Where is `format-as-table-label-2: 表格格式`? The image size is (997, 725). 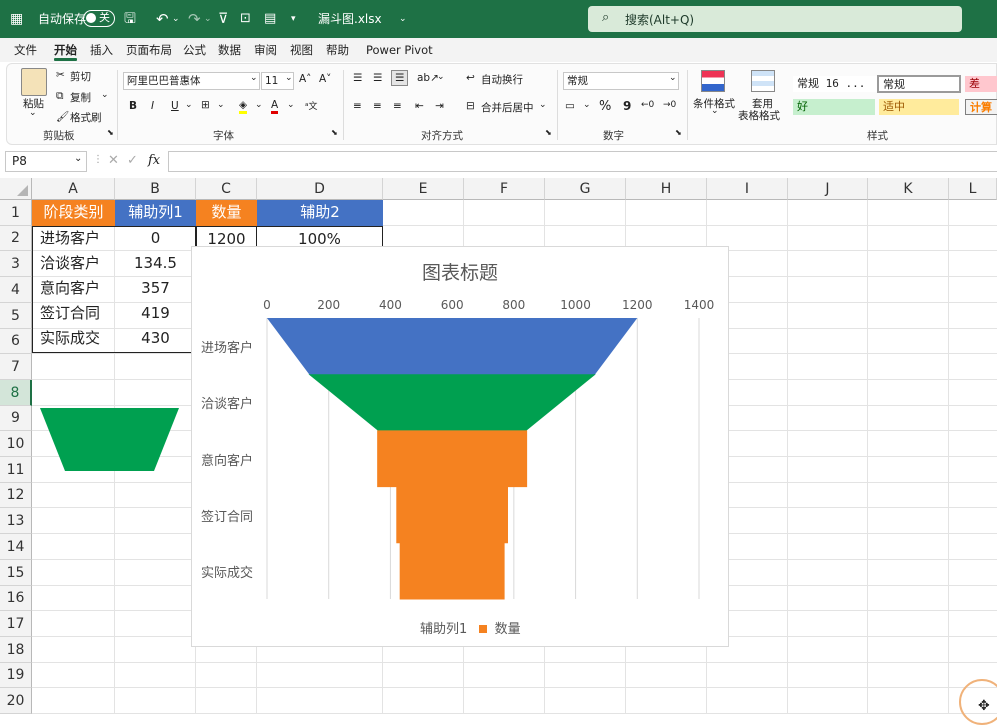
format-as-table-label-2: 表格格式 is located at coordinates (759, 115).